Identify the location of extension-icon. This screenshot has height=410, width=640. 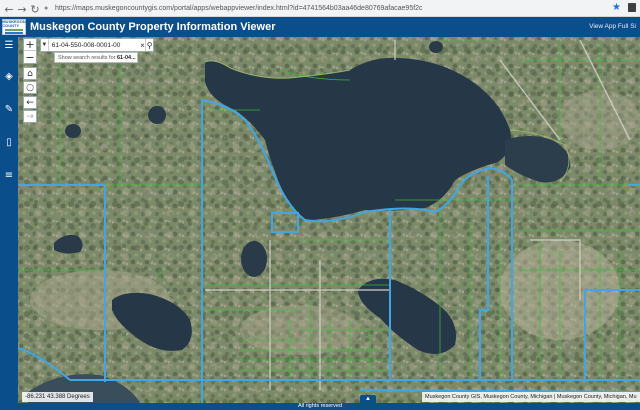
(632, 7).